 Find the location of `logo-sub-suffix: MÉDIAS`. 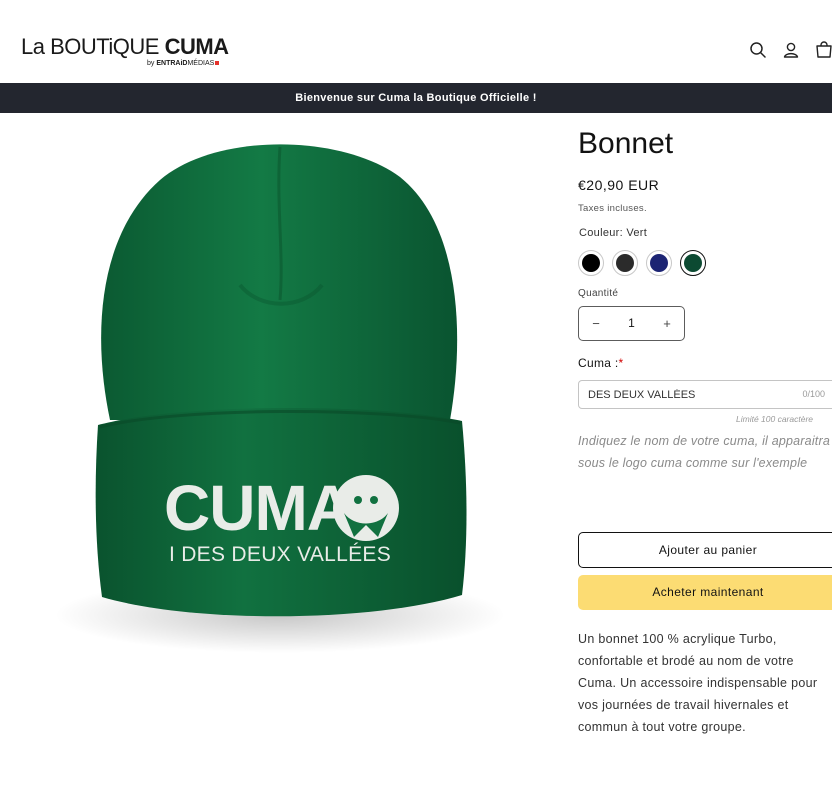

logo-sub-suffix: MÉDIAS is located at coordinates (201, 63).